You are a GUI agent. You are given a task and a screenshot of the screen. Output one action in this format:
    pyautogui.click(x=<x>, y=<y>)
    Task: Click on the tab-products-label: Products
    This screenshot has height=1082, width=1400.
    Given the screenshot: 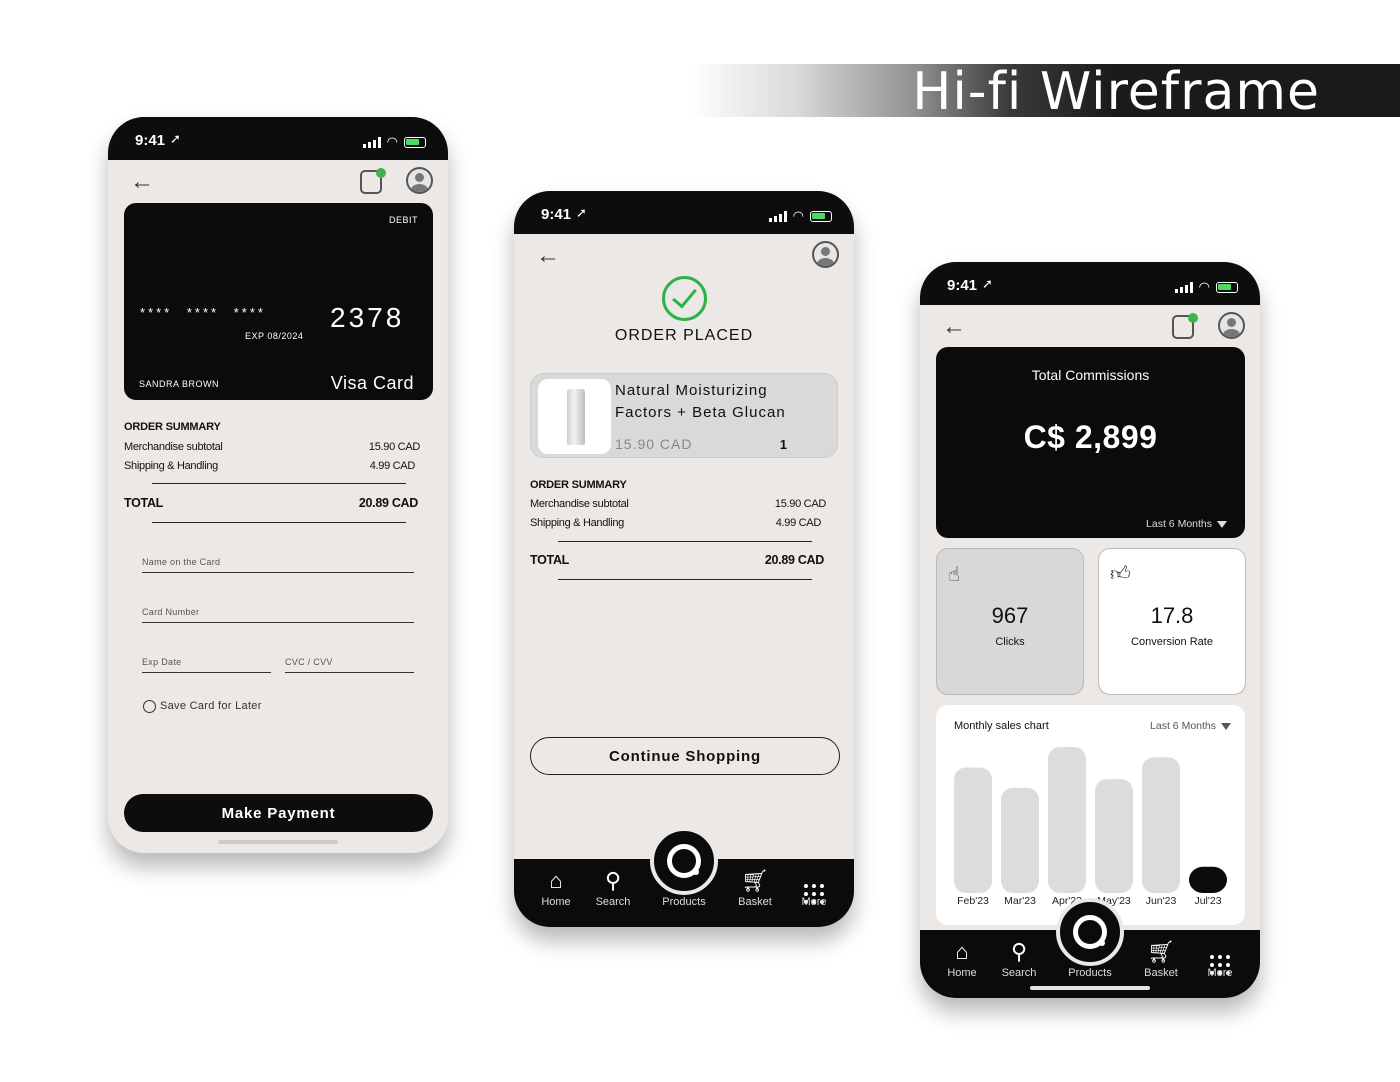 What is the action you would take?
    pyautogui.click(x=684, y=902)
    